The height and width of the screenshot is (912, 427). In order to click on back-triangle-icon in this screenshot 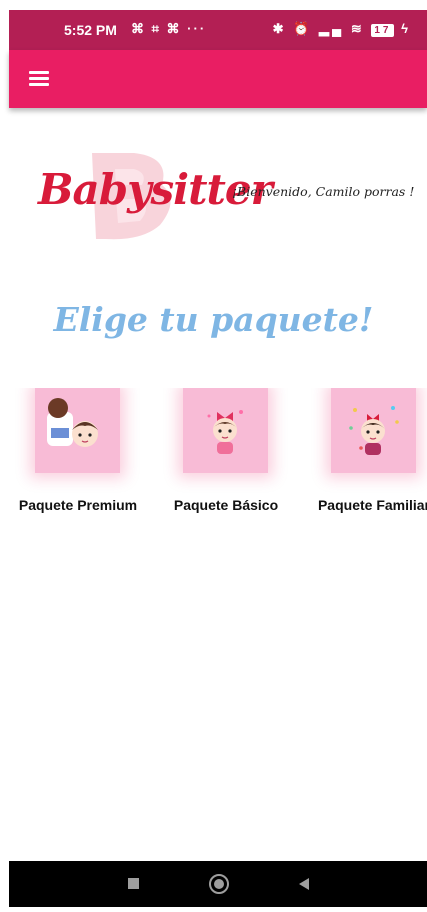, I will do `click(304, 884)`.